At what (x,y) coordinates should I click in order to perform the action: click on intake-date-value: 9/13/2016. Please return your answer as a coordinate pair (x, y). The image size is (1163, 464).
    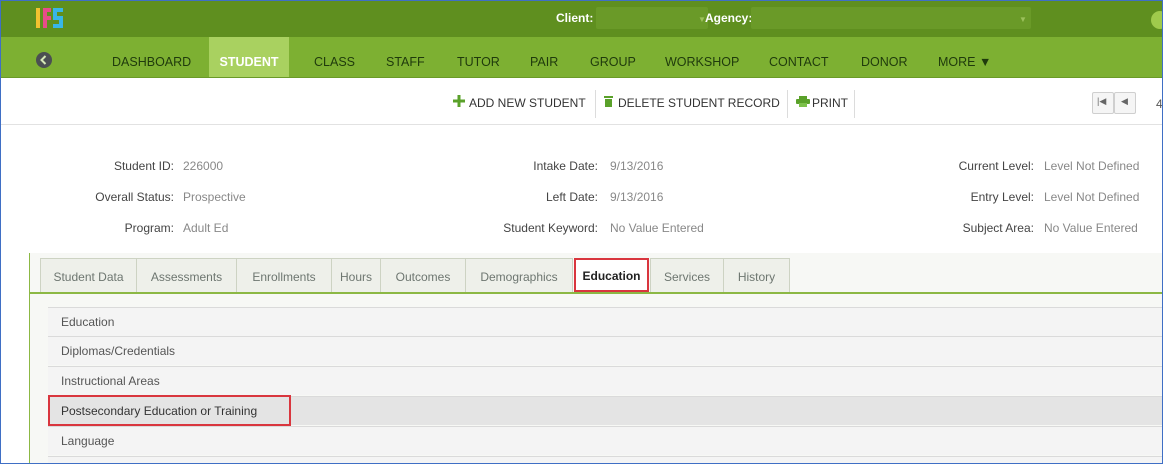
    Looking at the image, I should click on (637, 166).